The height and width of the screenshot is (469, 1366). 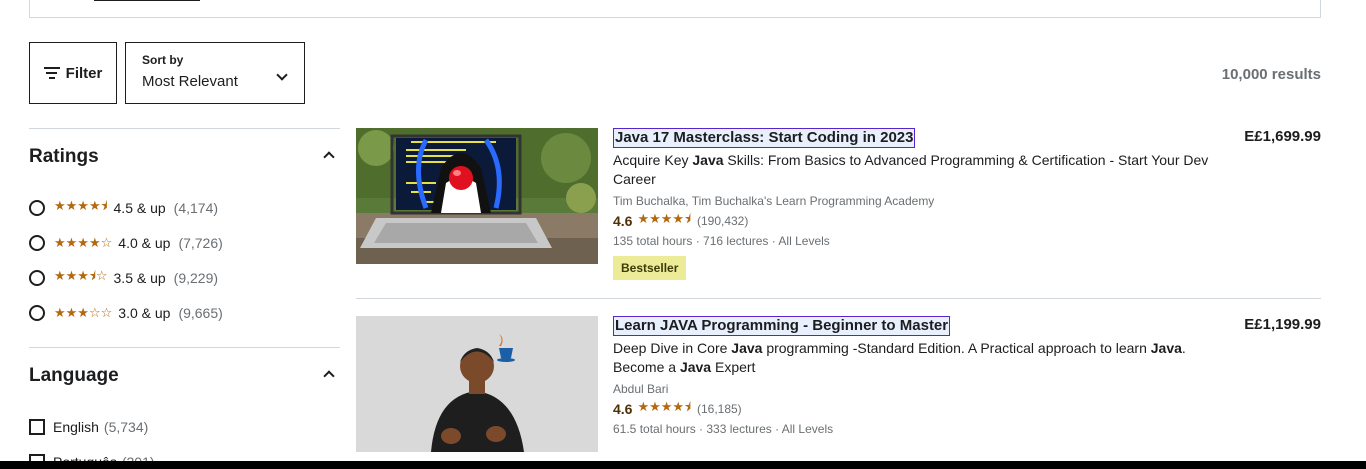 I want to click on language-heading: Language, so click(x=74, y=376).